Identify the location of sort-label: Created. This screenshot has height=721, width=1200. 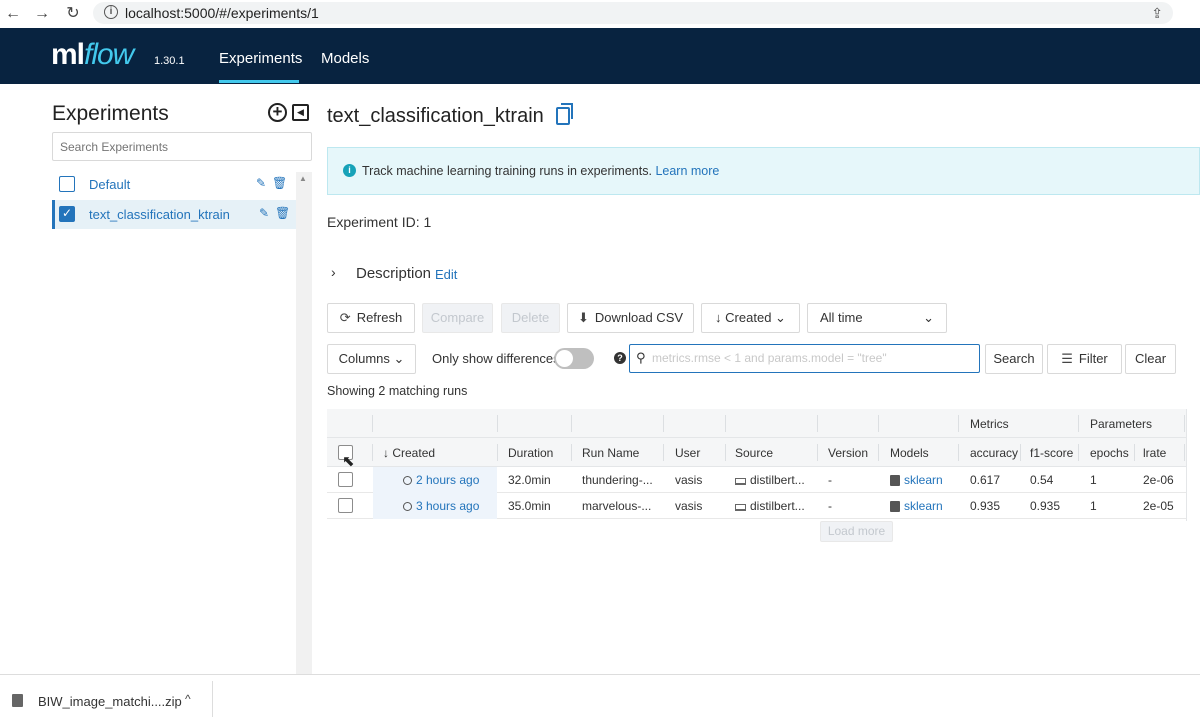
(748, 317).